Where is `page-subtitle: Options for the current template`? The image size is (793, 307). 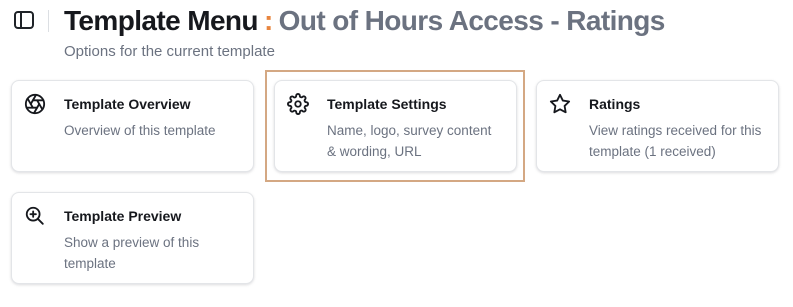
page-subtitle: Options for the current template is located at coordinates (169, 51).